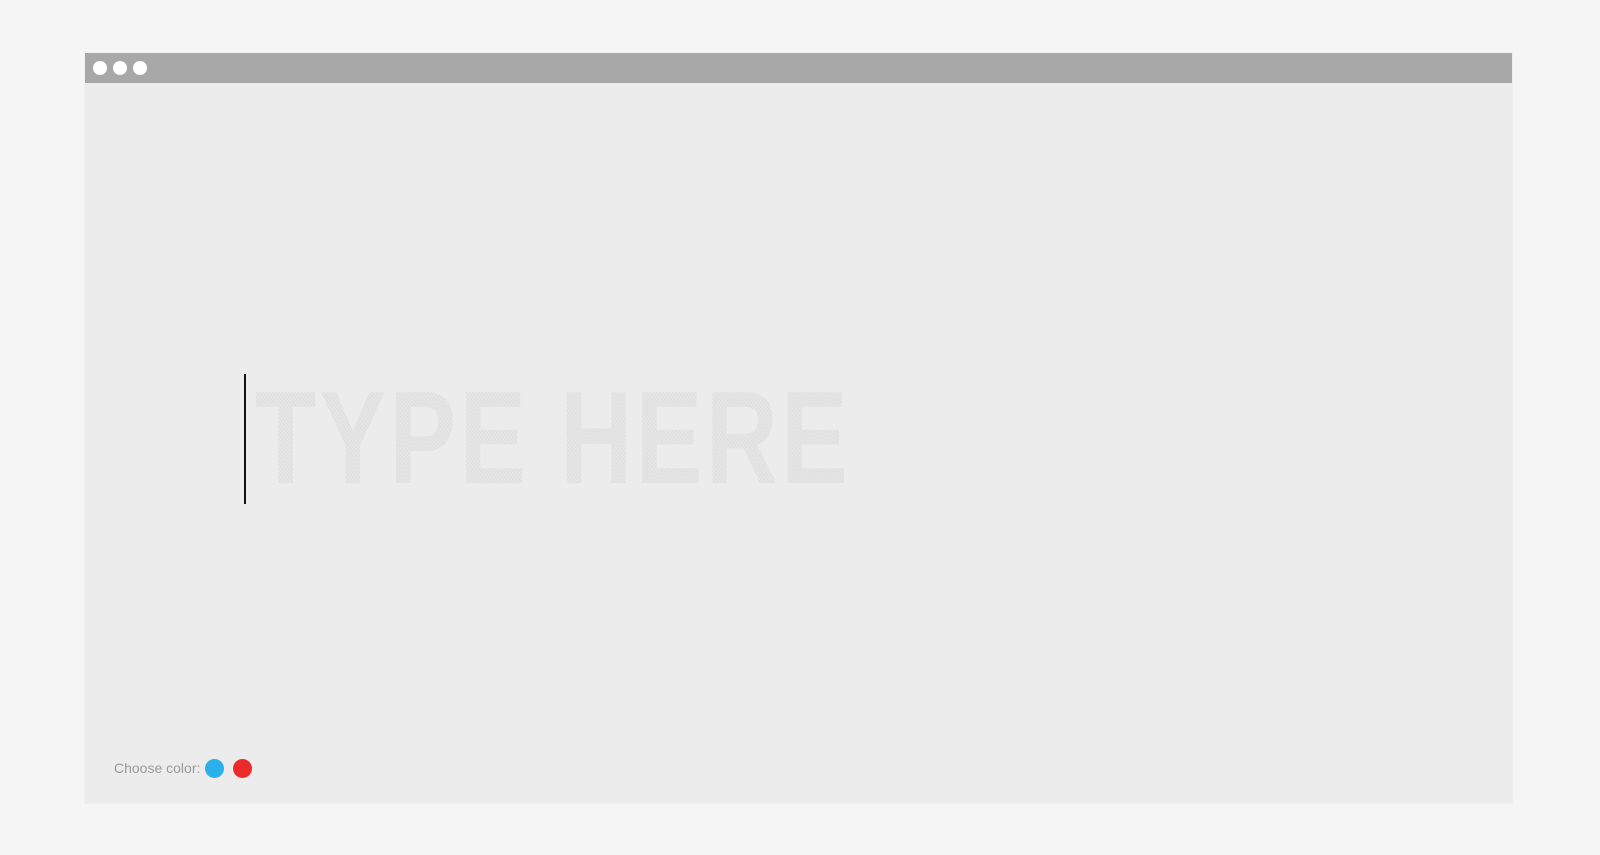 This screenshot has height=855, width=1600. Describe the element at coordinates (553, 438) in the screenshot. I see `text-input-placeholder: TYPE HERE` at that location.